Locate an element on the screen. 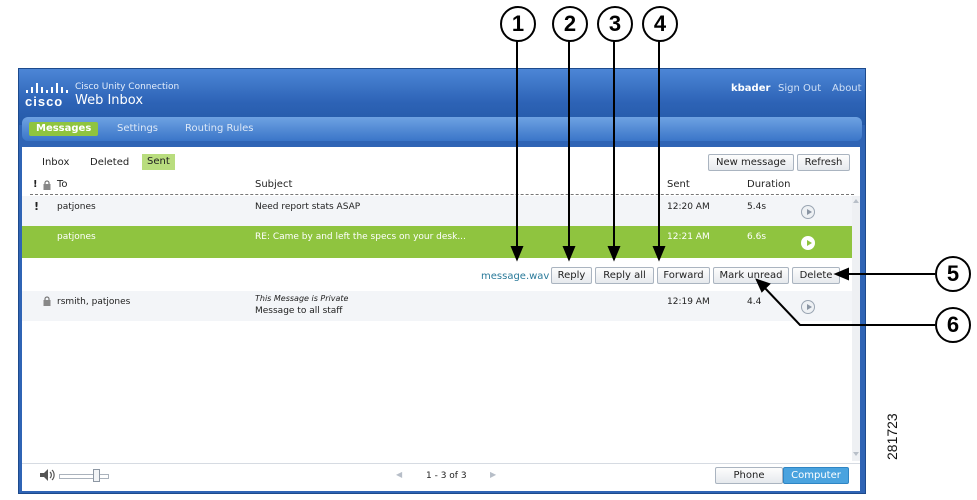 This screenshot has width=977, height=500. sent-time: 12:21 AM is located at coordinates (688, 237).